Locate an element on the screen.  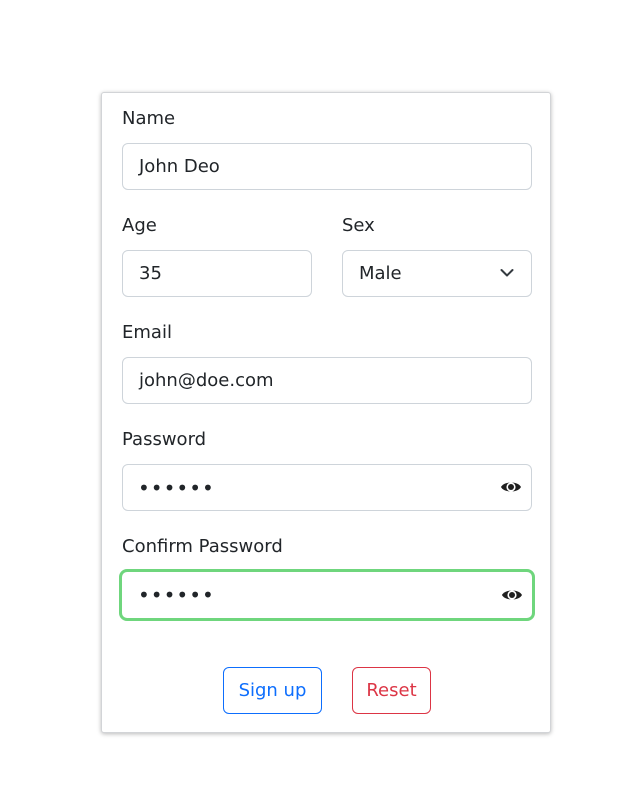
sex-select-value: Male is located at coordinates (380, 273).